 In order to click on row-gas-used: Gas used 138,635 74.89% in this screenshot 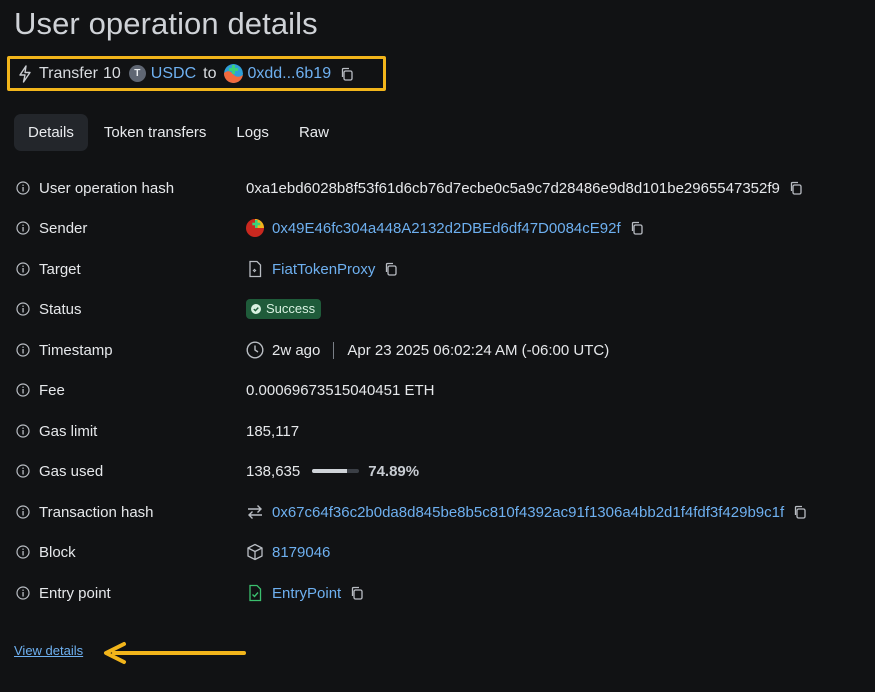, I will do `click(437, 471)`.